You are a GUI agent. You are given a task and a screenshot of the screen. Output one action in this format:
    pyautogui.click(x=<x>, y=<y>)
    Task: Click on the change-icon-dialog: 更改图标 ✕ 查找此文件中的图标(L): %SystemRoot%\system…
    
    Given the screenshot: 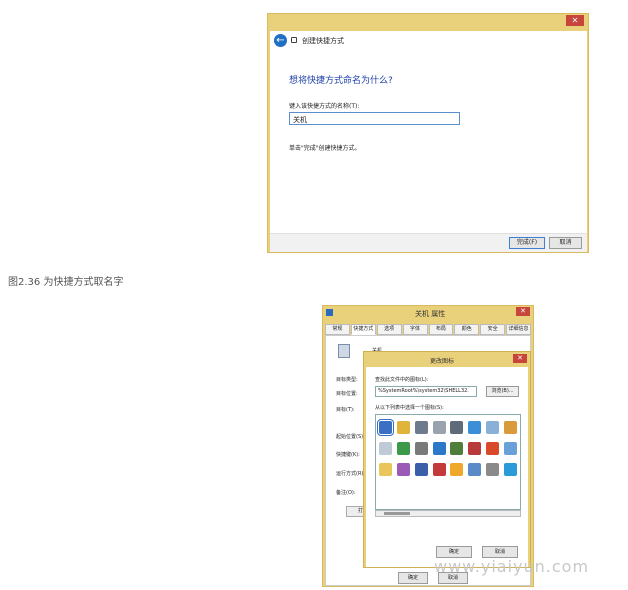 What is the action you would take?
    pyautogui.click(x=447, y=459)
    